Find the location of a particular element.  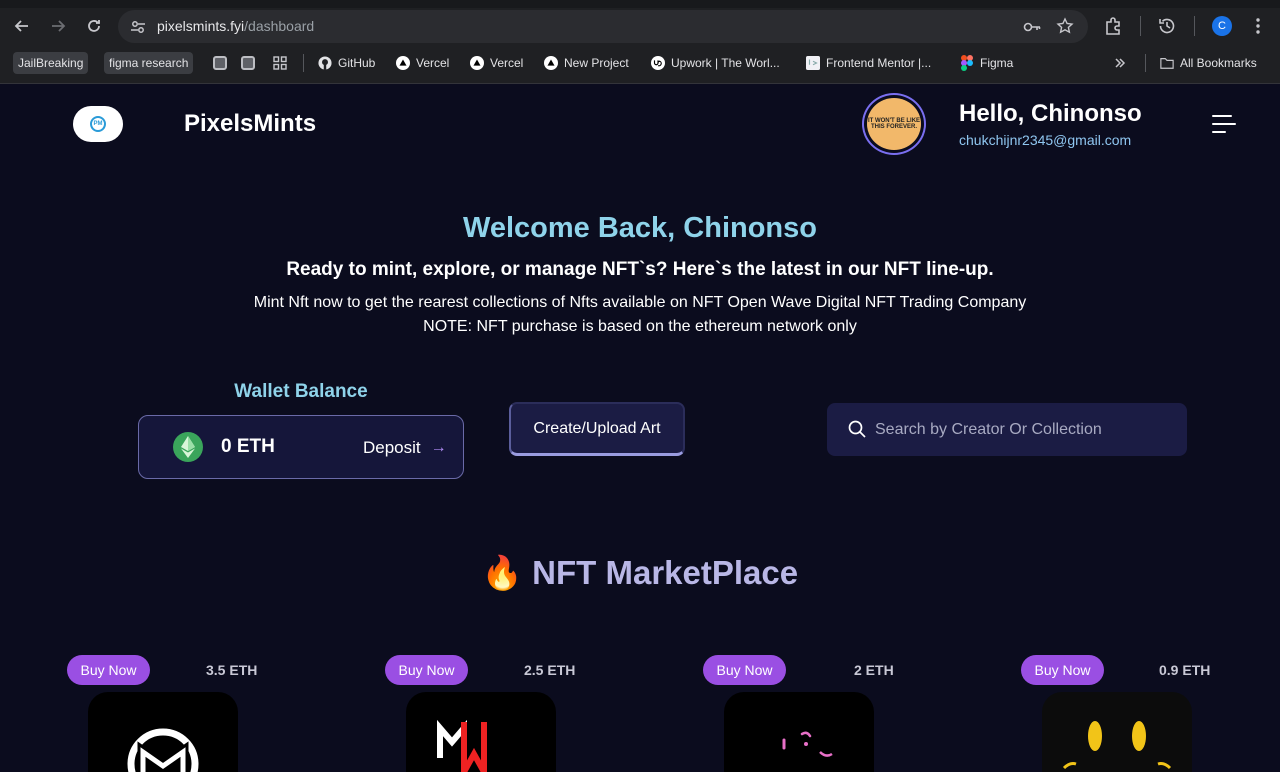

bookmark-star-icon is located at coordinates (1065, 26).